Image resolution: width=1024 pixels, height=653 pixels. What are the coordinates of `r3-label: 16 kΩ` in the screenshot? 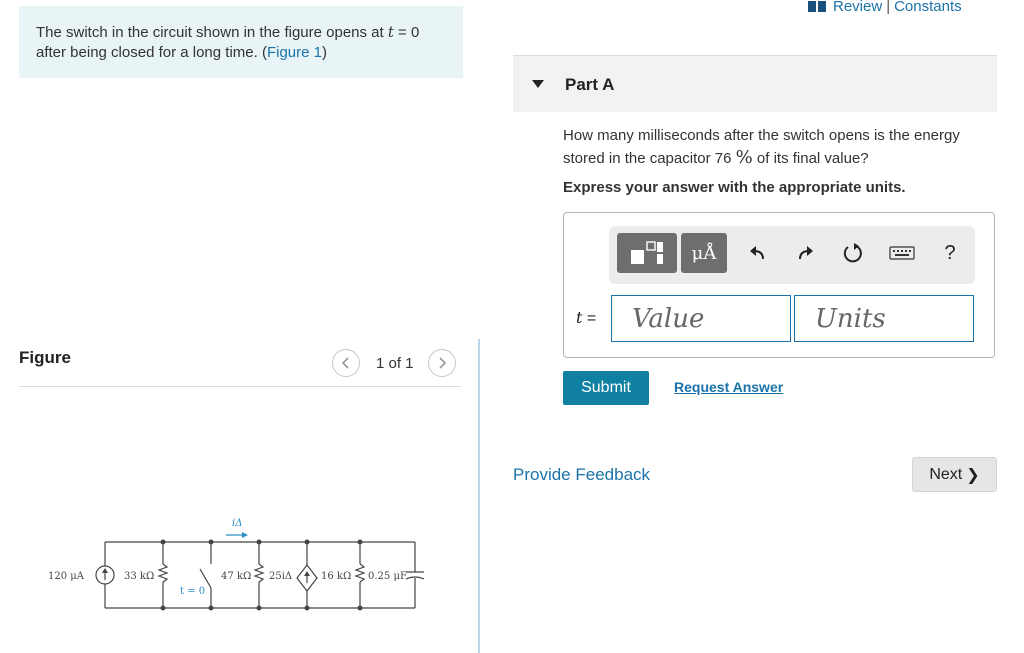 It's located at (336, 576).